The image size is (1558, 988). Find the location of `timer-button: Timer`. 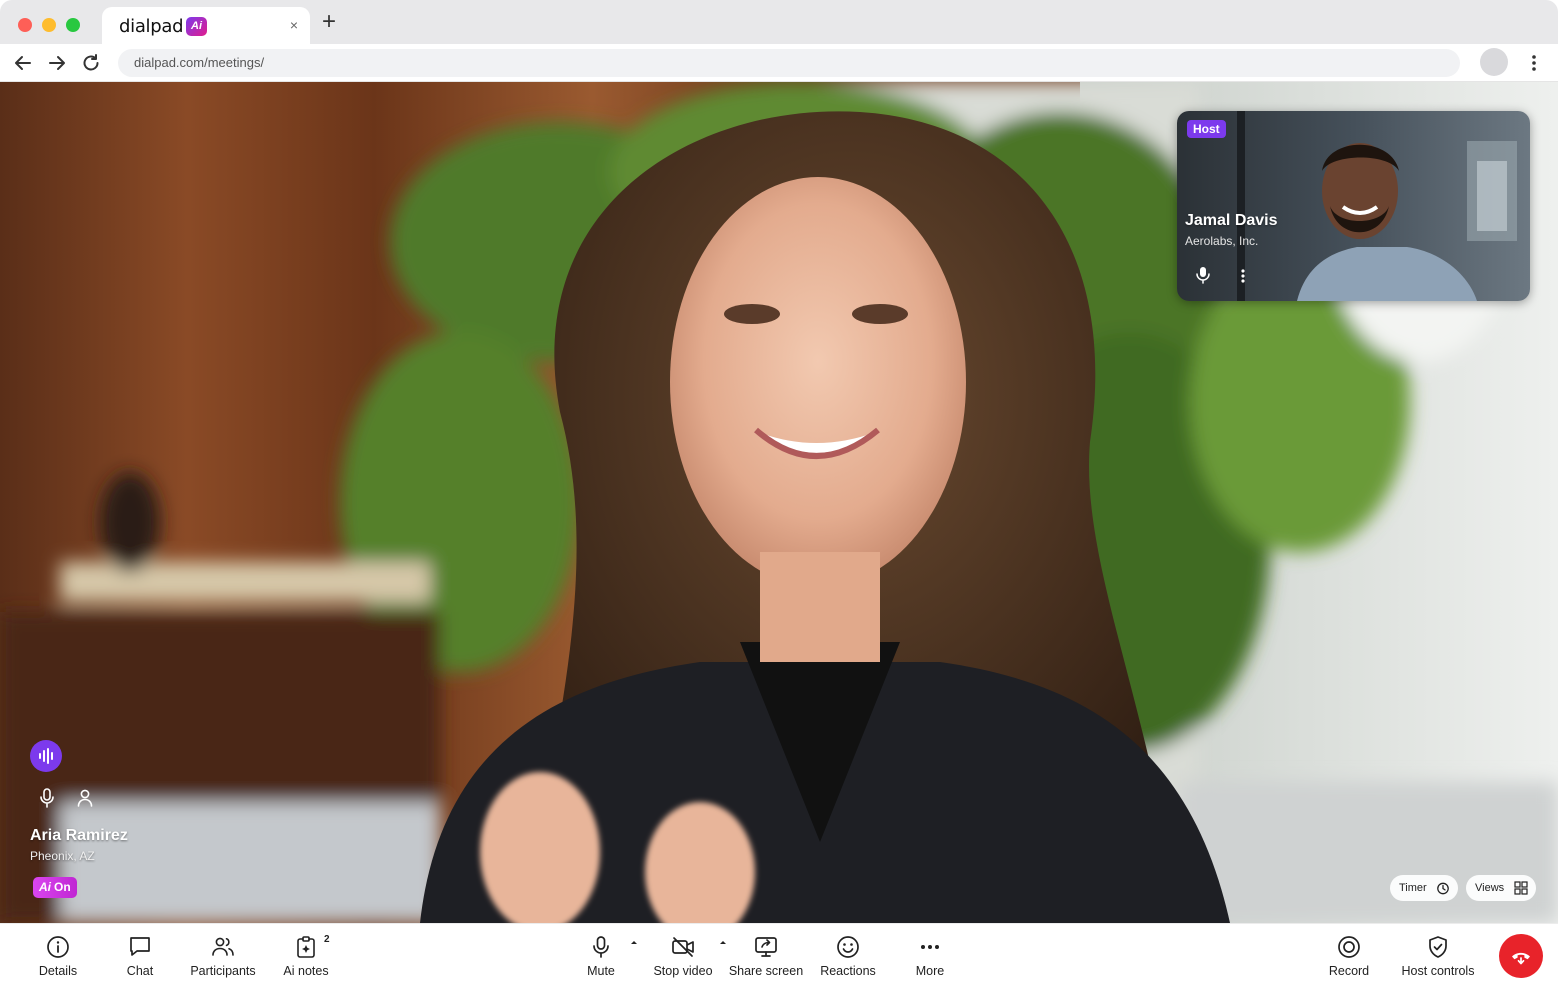

timer-button: Timer is located at coordinates (1424, 888).